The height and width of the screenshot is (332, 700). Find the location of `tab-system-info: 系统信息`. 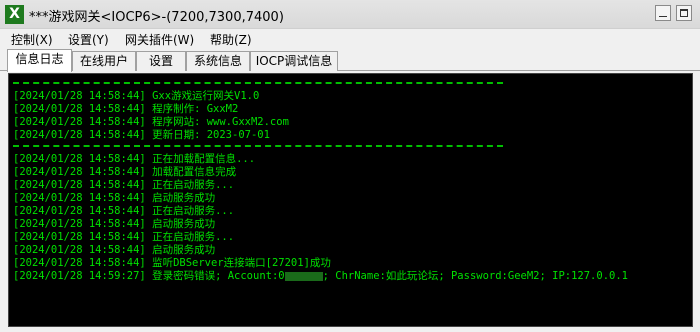

tab-system-info: 系统信息 is located at coordinates (218, 61).